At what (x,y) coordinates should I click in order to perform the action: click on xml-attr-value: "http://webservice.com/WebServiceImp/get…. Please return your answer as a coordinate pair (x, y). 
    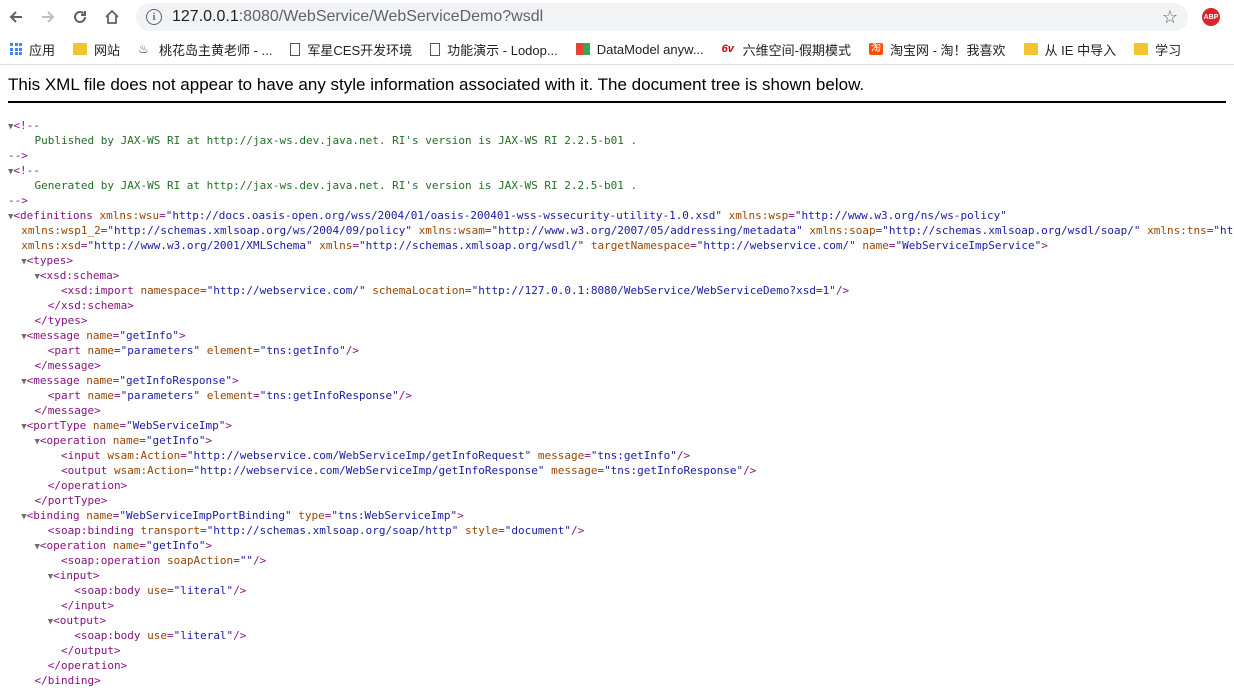
    Looking at the image, I should click on (359, 455).